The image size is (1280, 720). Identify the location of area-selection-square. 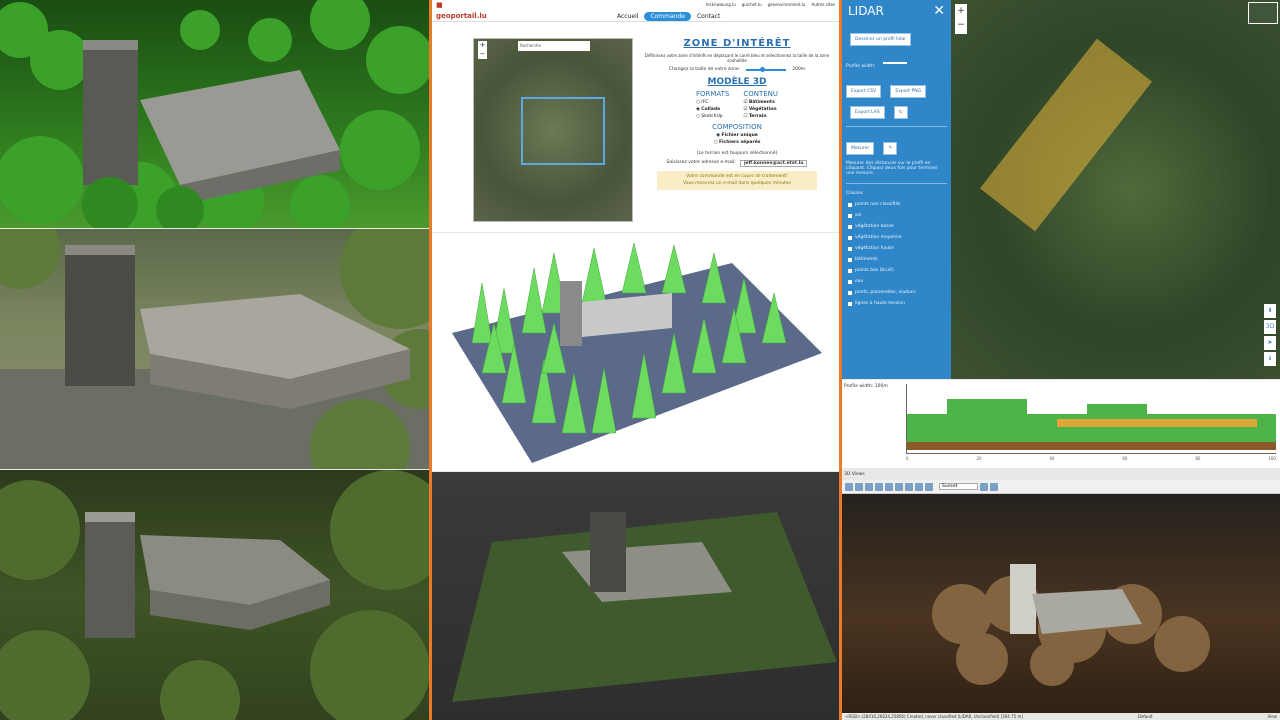
(563, 131).